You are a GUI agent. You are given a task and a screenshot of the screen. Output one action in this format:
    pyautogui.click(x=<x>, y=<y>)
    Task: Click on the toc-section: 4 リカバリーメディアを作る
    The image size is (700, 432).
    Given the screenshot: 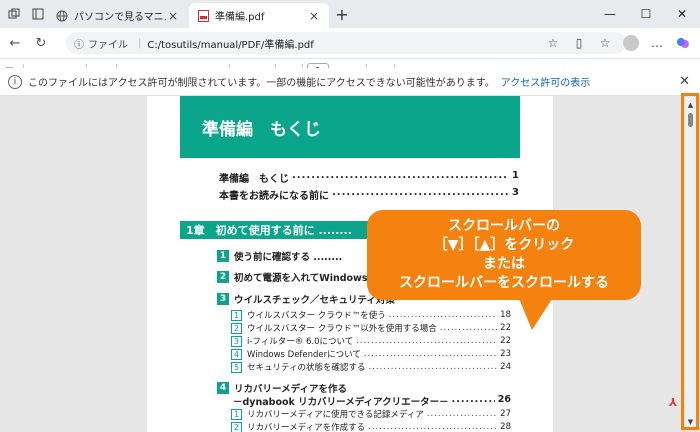 What is the action you would take?
    pyautogui.click(x=282, y=388)
    